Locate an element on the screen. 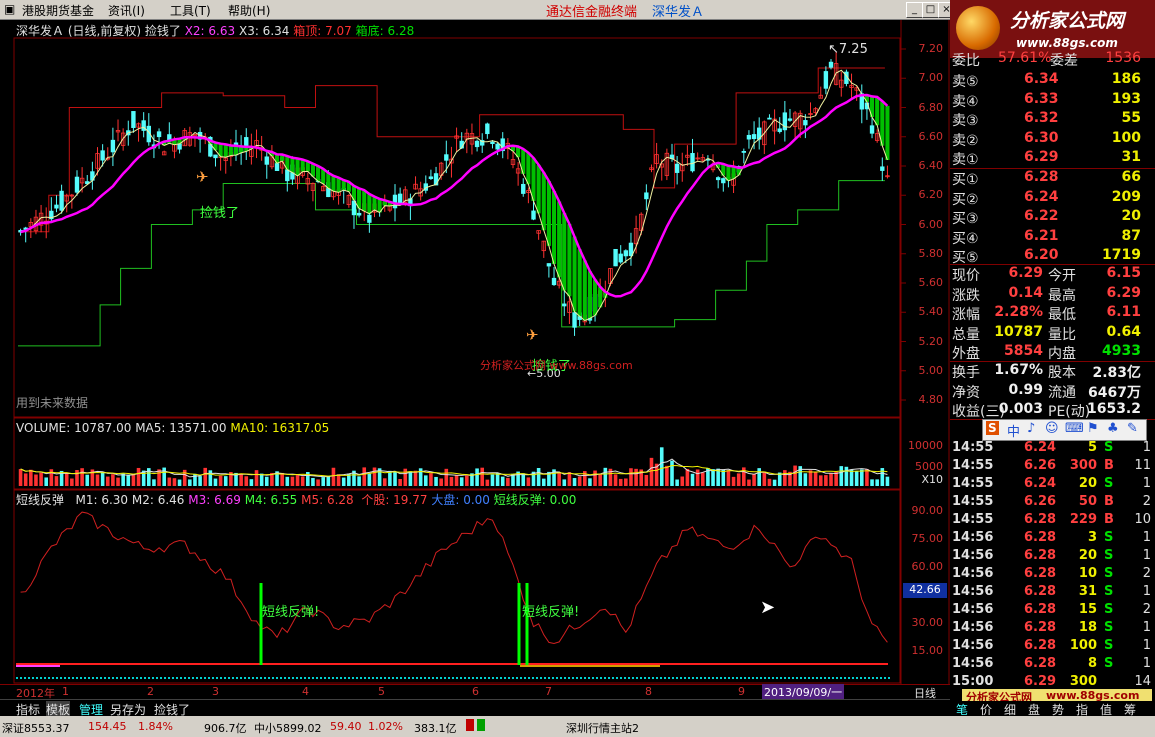 This screenshot has width=1155, height=737. tick-row: 14:55 6.28 229 B 10 is located at coordinates (1052, 521).